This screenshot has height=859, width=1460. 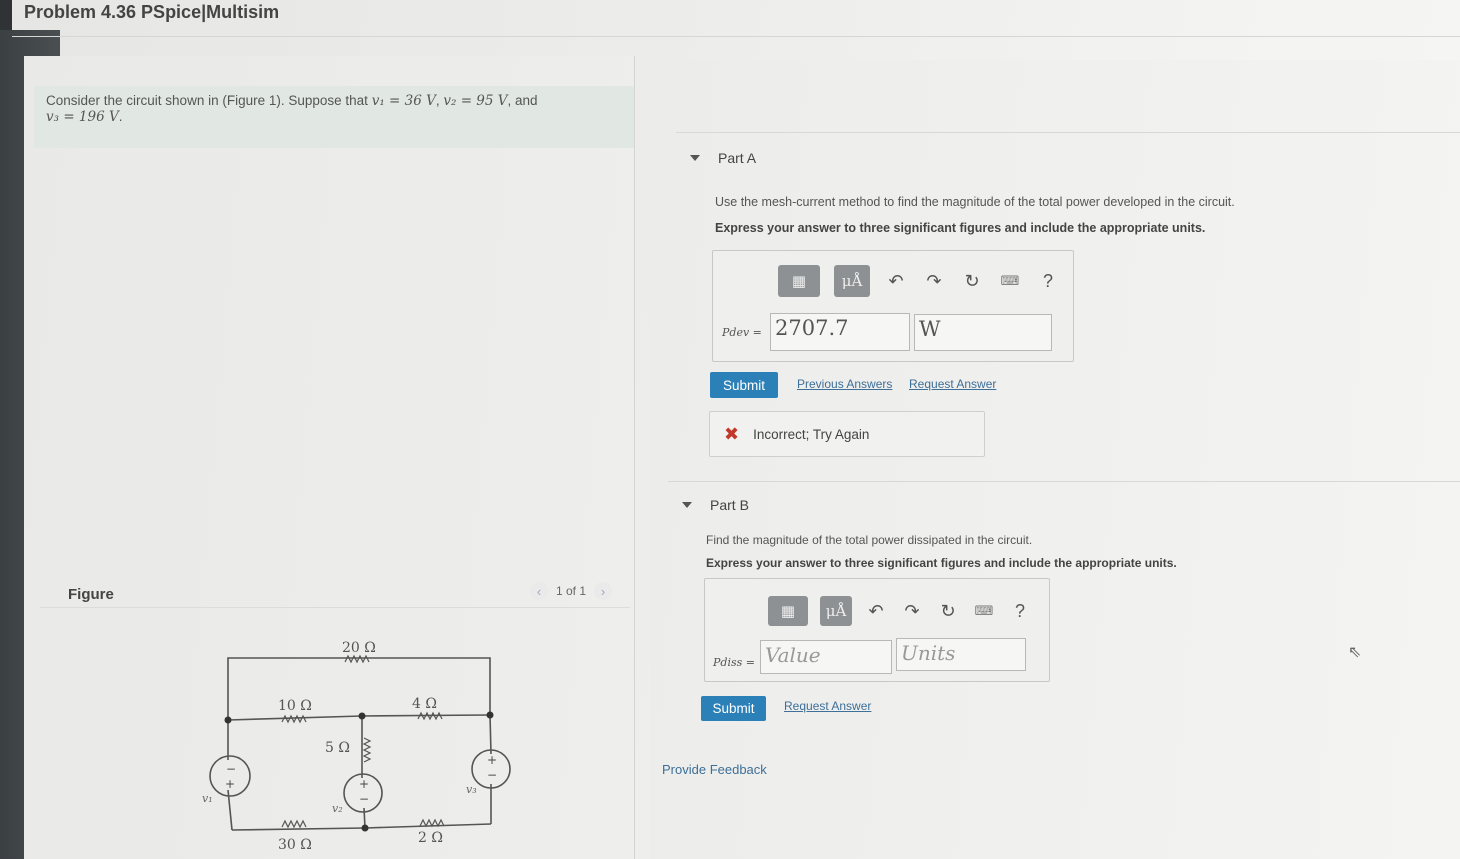 What do you see at coordinates (230, 784) in the screenshot?
I see `v1-plus: +` at bounding box center [230, 784].